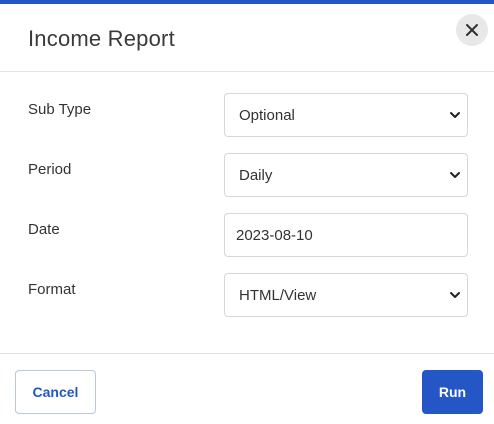 Image resolution: width=494 pixels, height=424 pixels. What do you see at coordinates (55, 392) in the screenshot?
I see `cancel-button: Cancel` at bounding box center [55, 392].